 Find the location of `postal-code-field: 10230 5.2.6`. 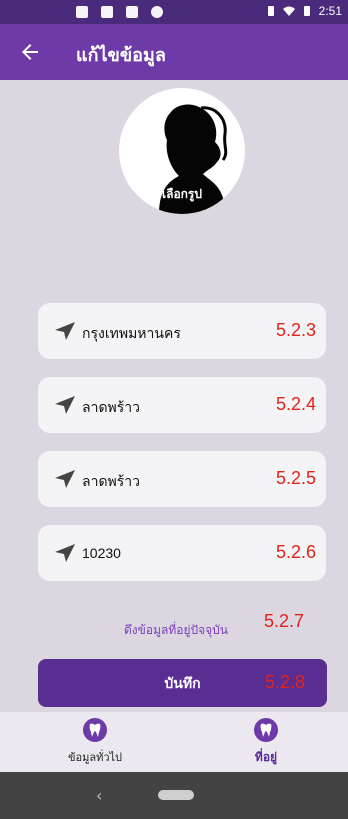

postal-code-field: 10230 5.2.6 is located at coordinates (182, 553).